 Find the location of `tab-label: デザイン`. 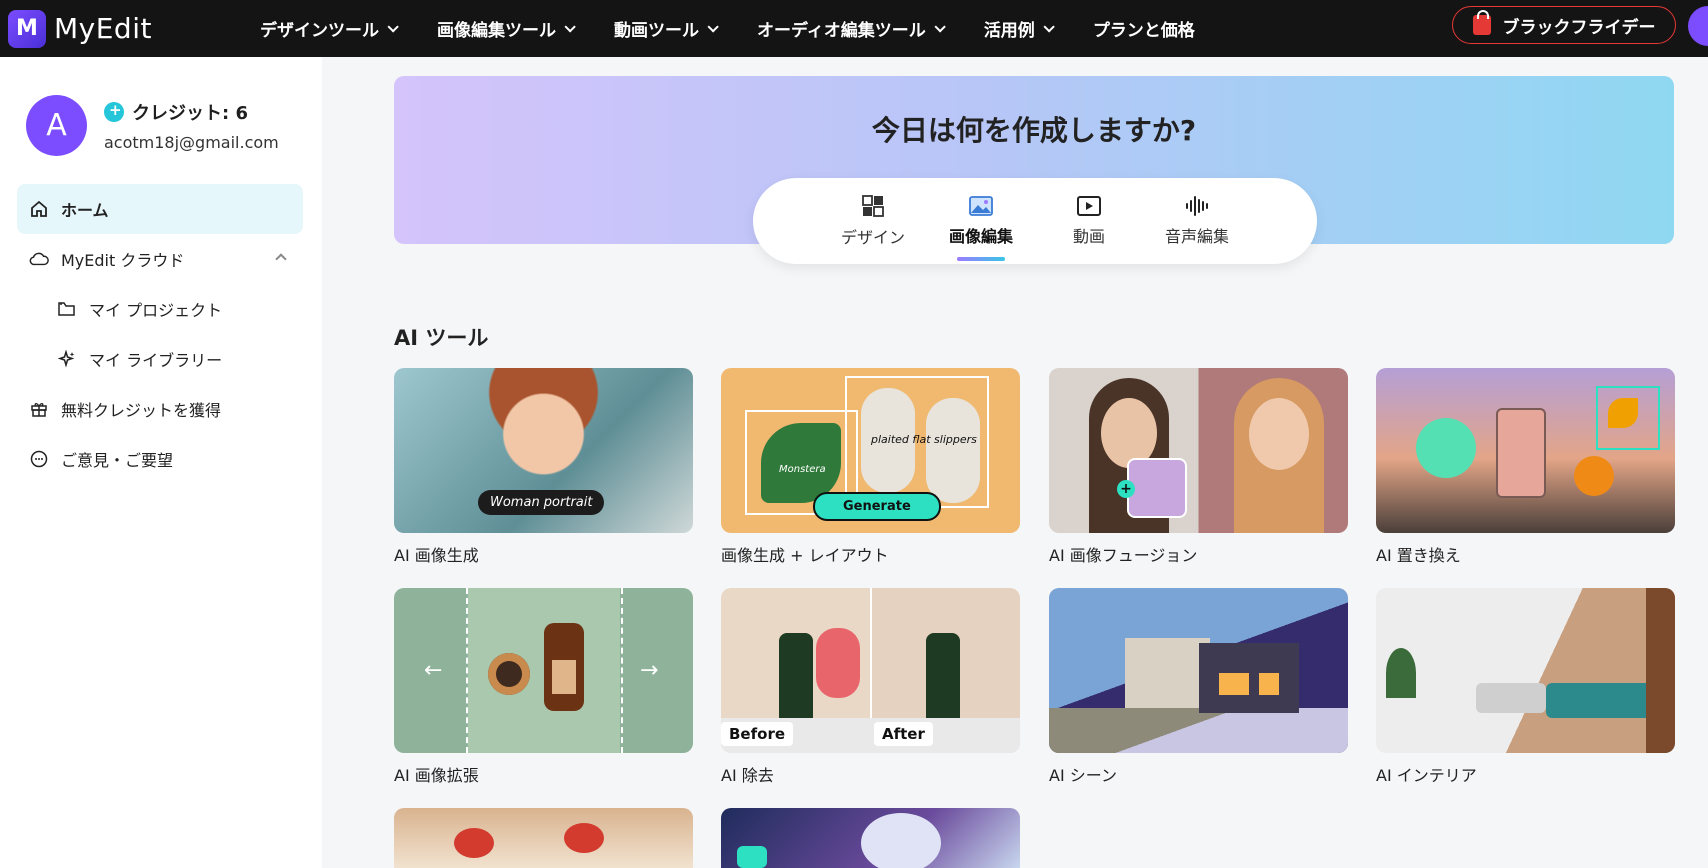

tab-label: デザイン is located at coordinates (872, 237).